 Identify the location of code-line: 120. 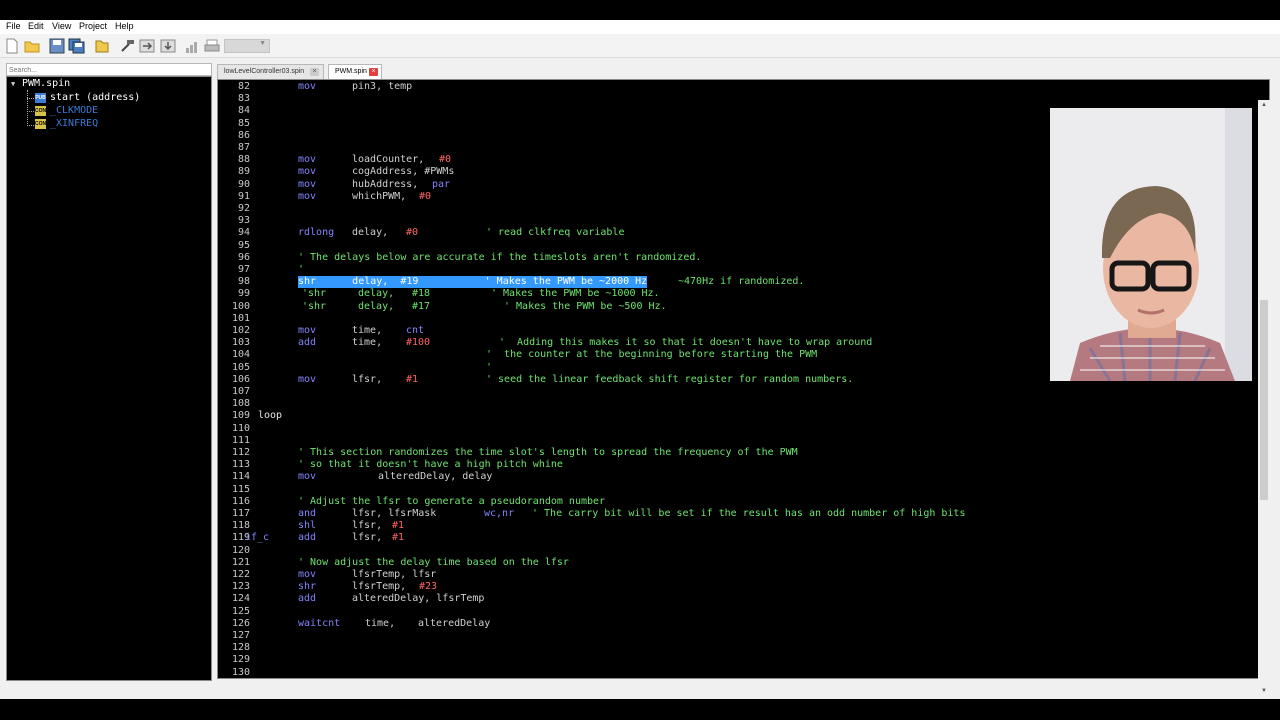
(743, 551).